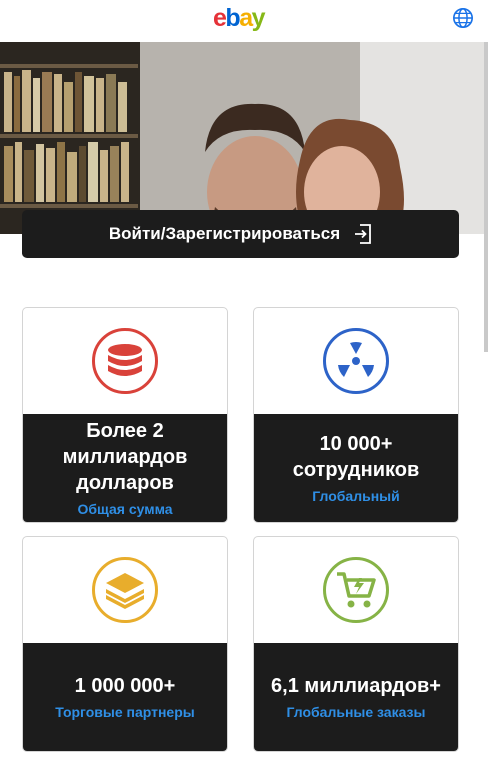  I want to click on stat-card-total-amount: Более 2 миллиардов долларов Общая сумма, so click(125, 415).